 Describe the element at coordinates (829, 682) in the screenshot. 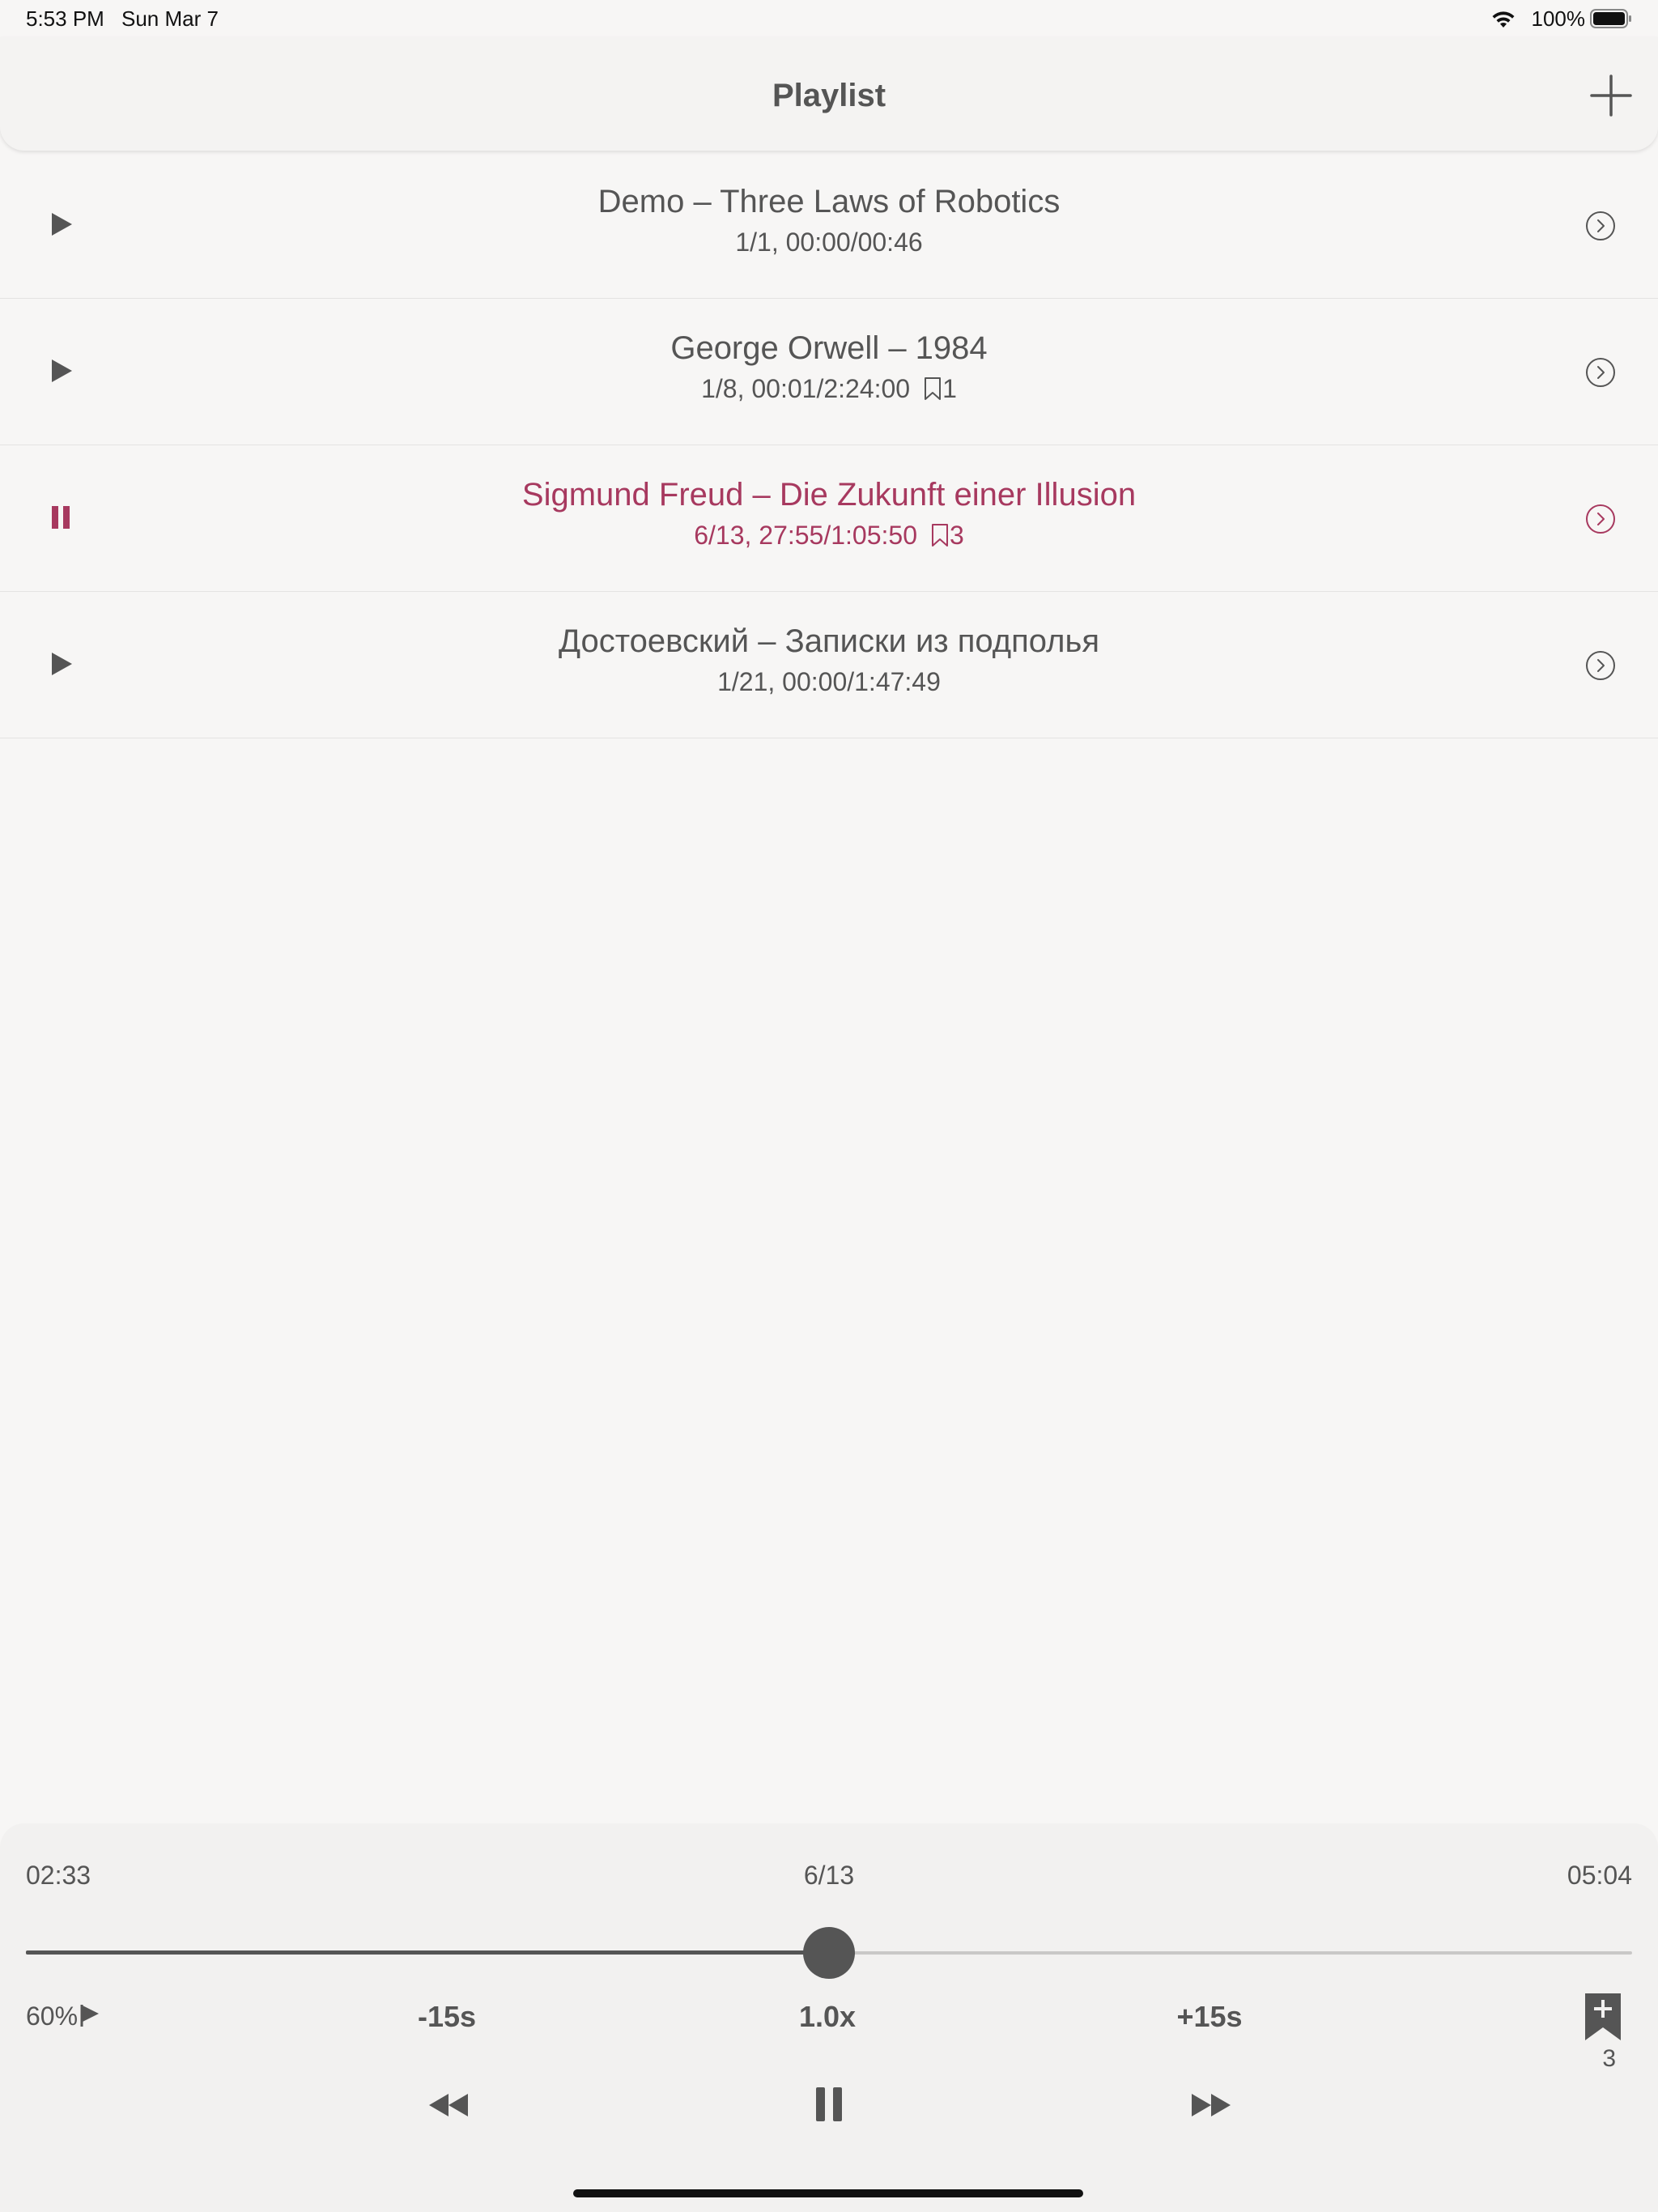

I see `track-progress: 1/21, 00:00/1:47:49` at that location.